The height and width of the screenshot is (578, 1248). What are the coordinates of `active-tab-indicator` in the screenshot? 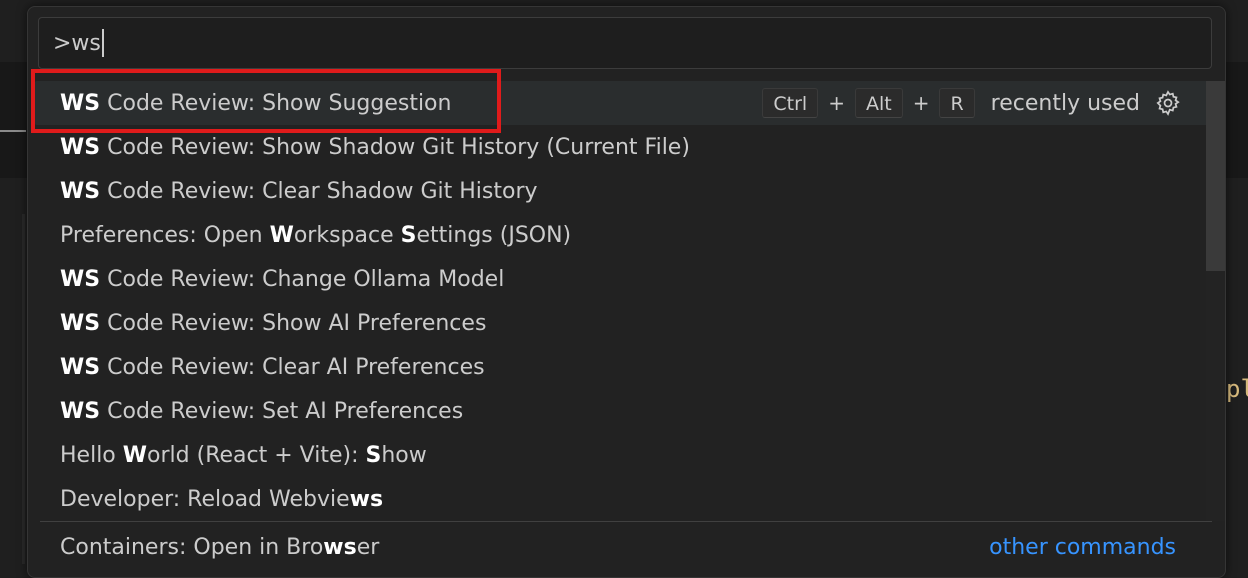 It's located at (13, 131).